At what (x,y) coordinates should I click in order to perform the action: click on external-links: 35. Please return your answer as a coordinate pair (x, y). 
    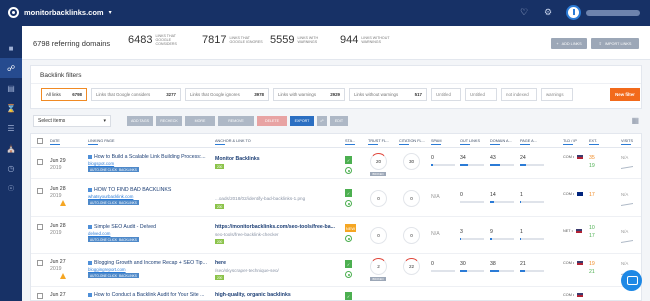
    Looking at the image, I should click on (592, 158).